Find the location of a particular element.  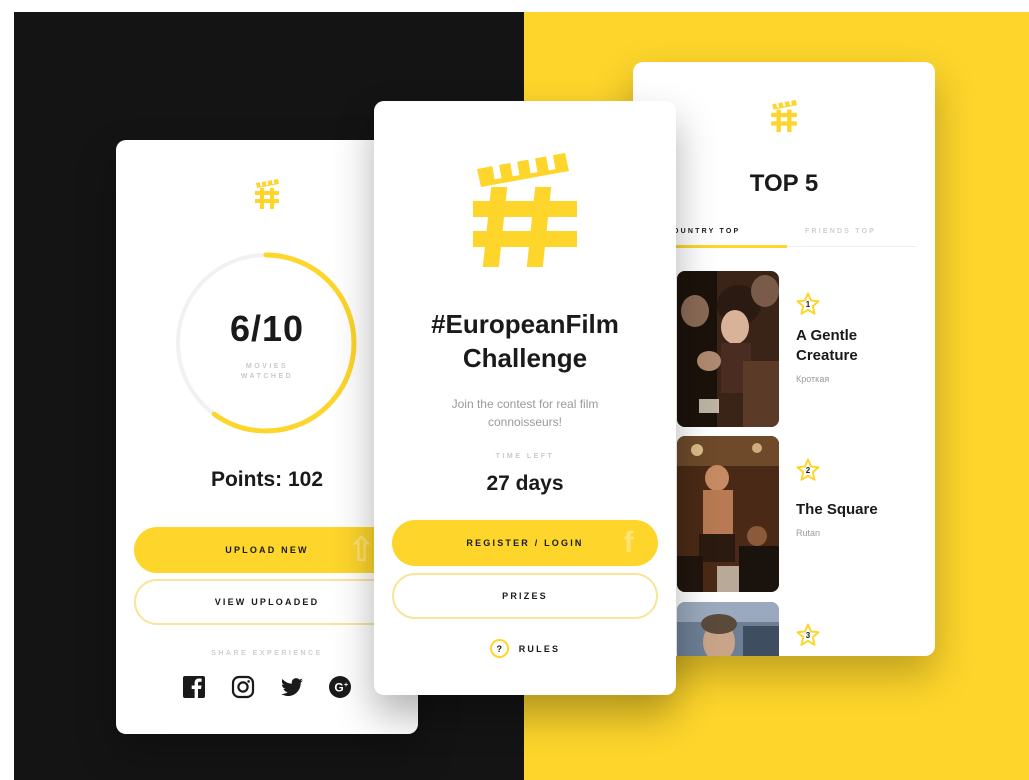

points-total: Points: 102 is located at coordinates (267, 479).